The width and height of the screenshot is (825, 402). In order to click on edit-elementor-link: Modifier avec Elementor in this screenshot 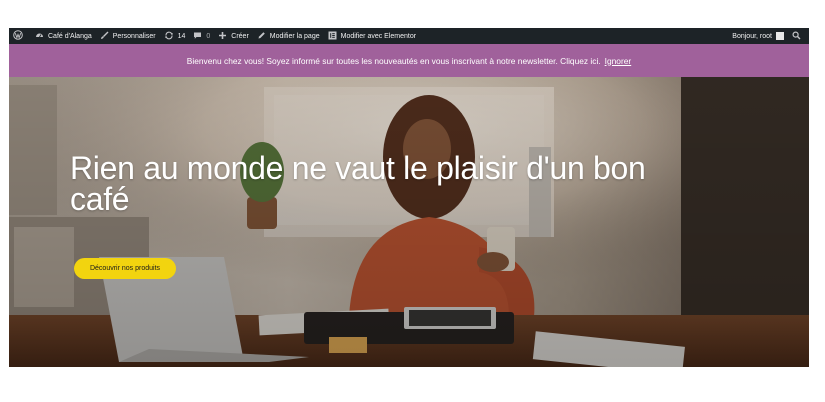, I will do `click(372, 36)`.